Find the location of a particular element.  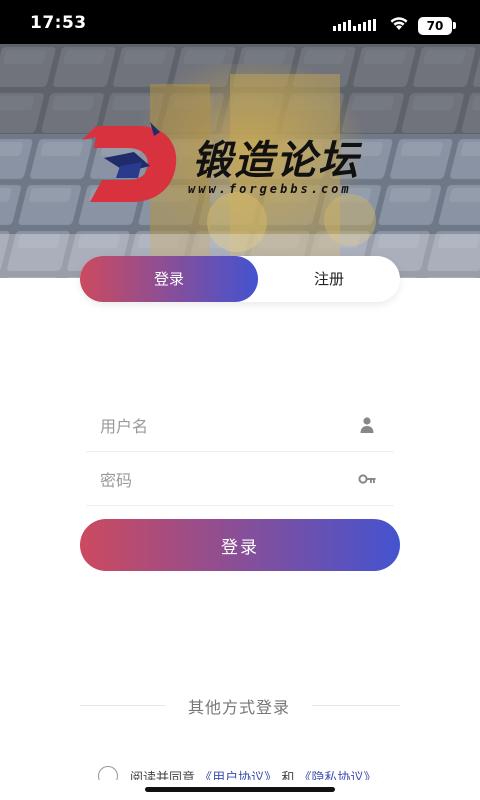

username-field is located at coordinates (240, 426).